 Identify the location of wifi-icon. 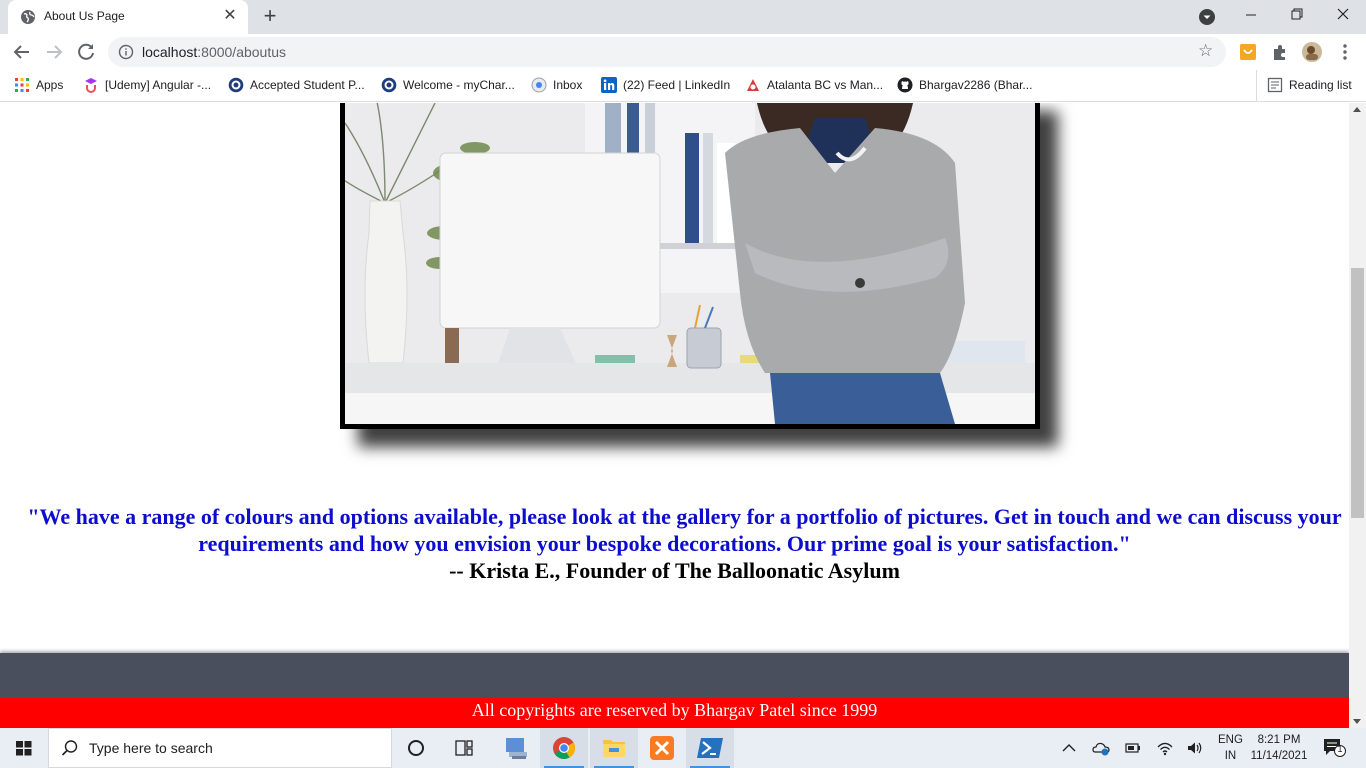
(1165, 748).